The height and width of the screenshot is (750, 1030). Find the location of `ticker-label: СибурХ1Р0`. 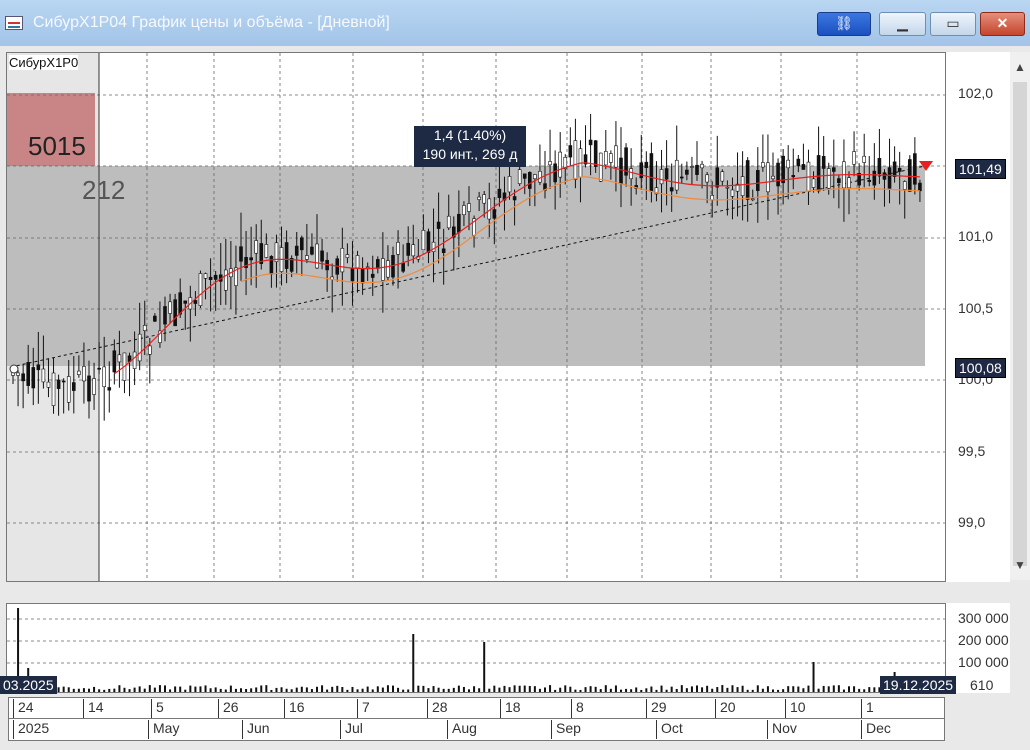

ticker-label: СибурХ1Р0 is located at coordinates (44, 62).